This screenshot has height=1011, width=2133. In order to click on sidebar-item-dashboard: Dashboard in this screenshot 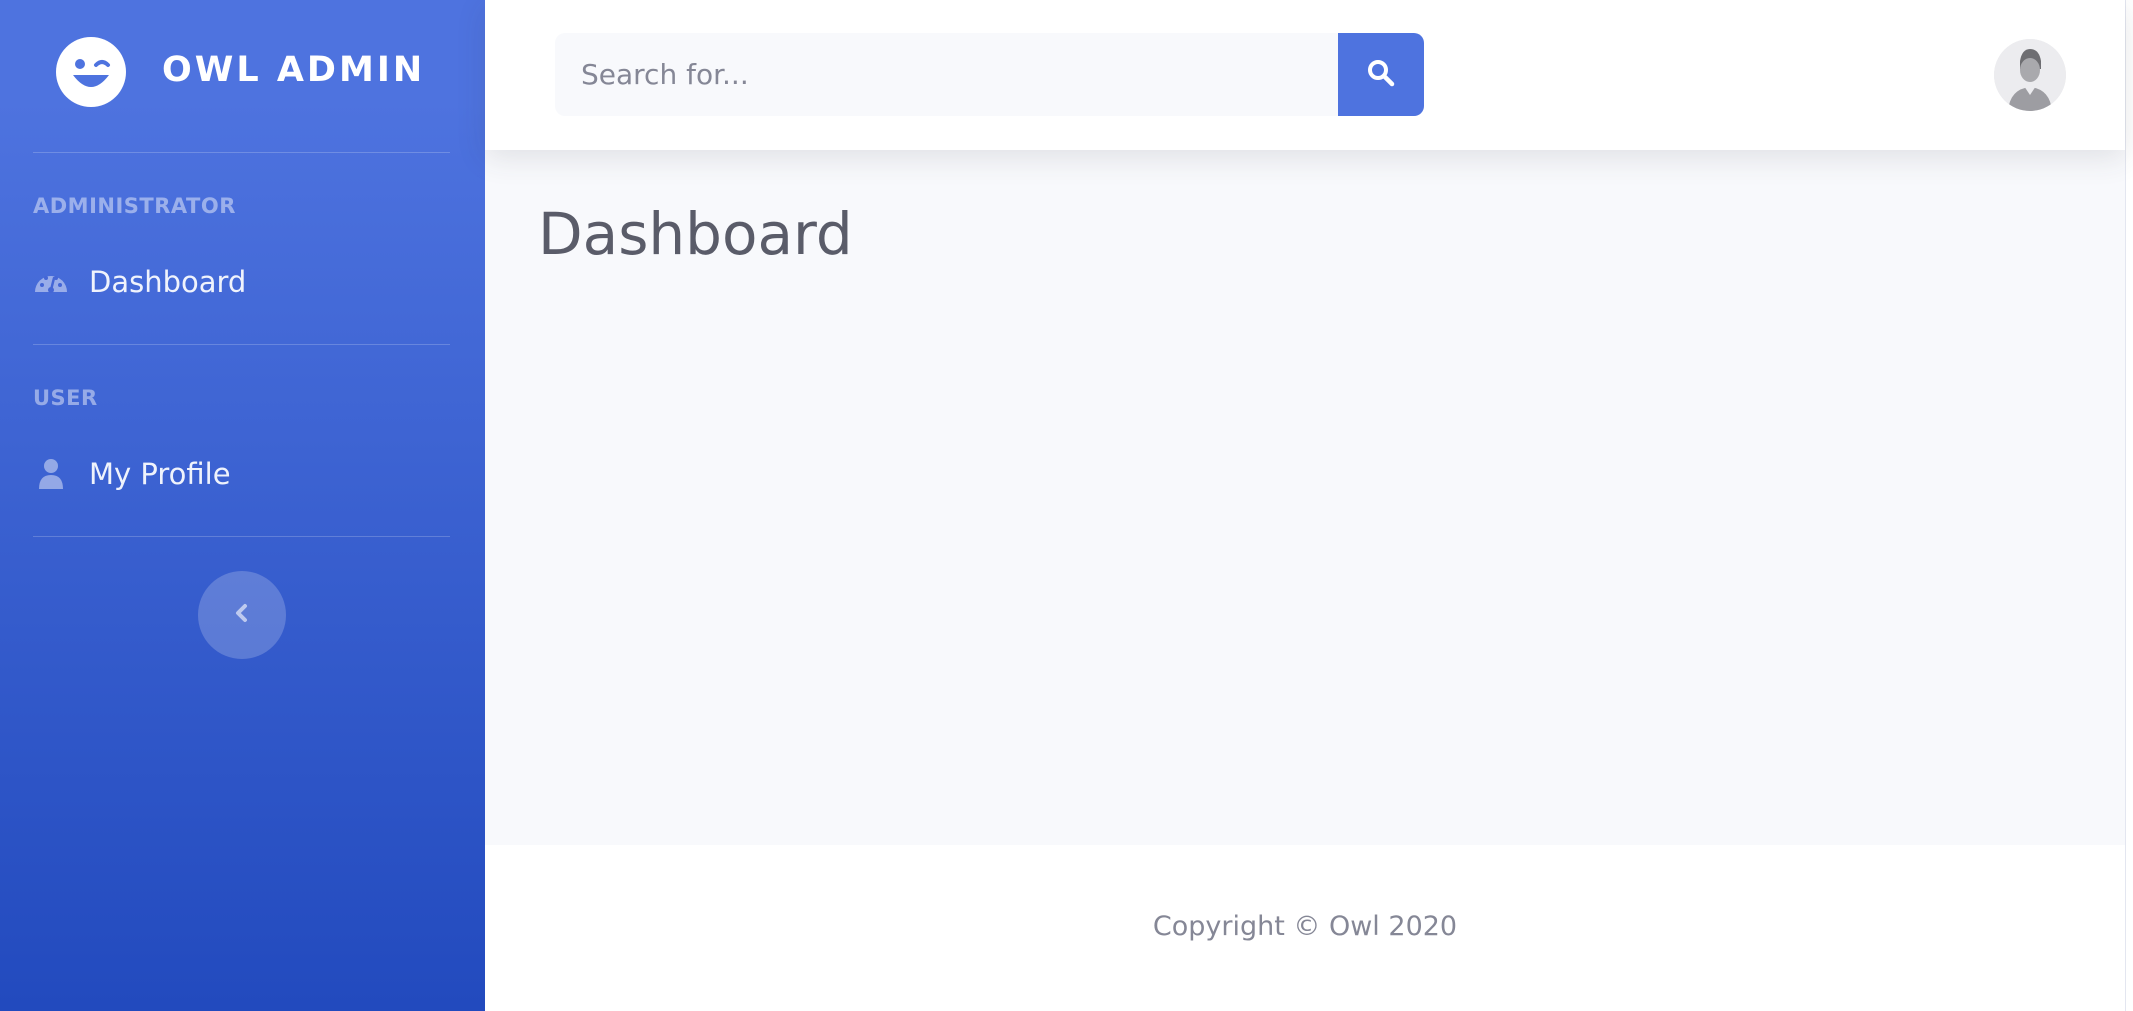, I will do `click(139, 282)`.